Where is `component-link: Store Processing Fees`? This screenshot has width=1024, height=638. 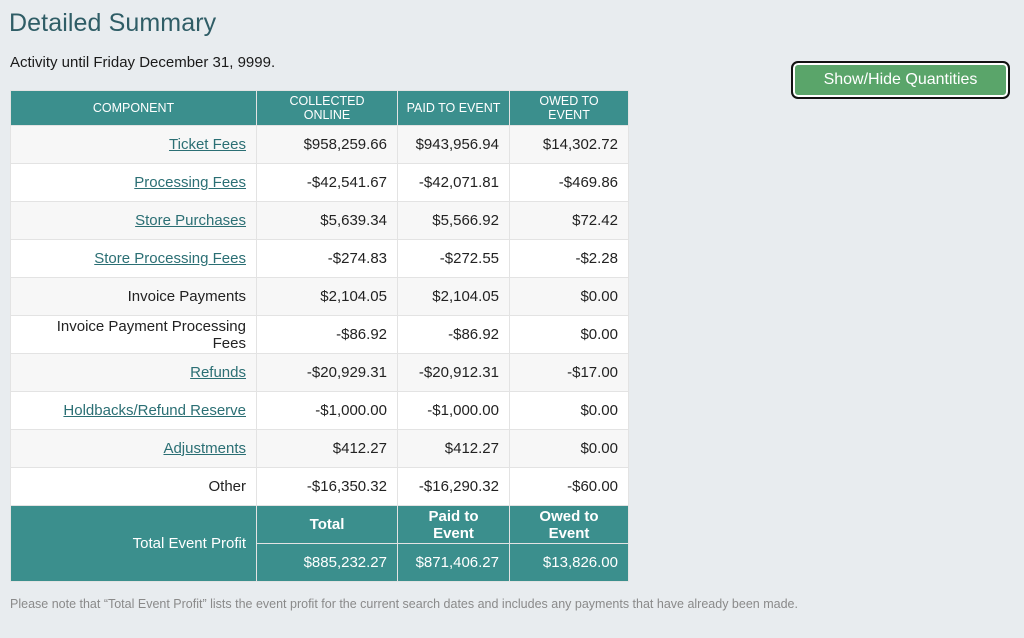
component-link: Store Processing Fees is located at coordinates (170, 258).